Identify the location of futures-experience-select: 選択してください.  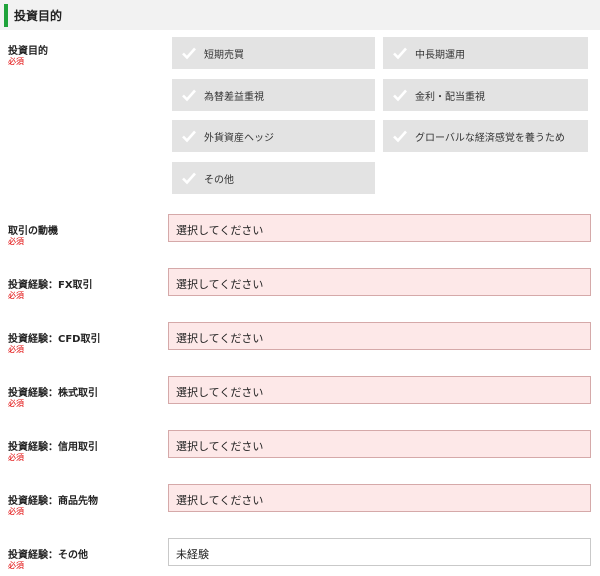
(379, 498).